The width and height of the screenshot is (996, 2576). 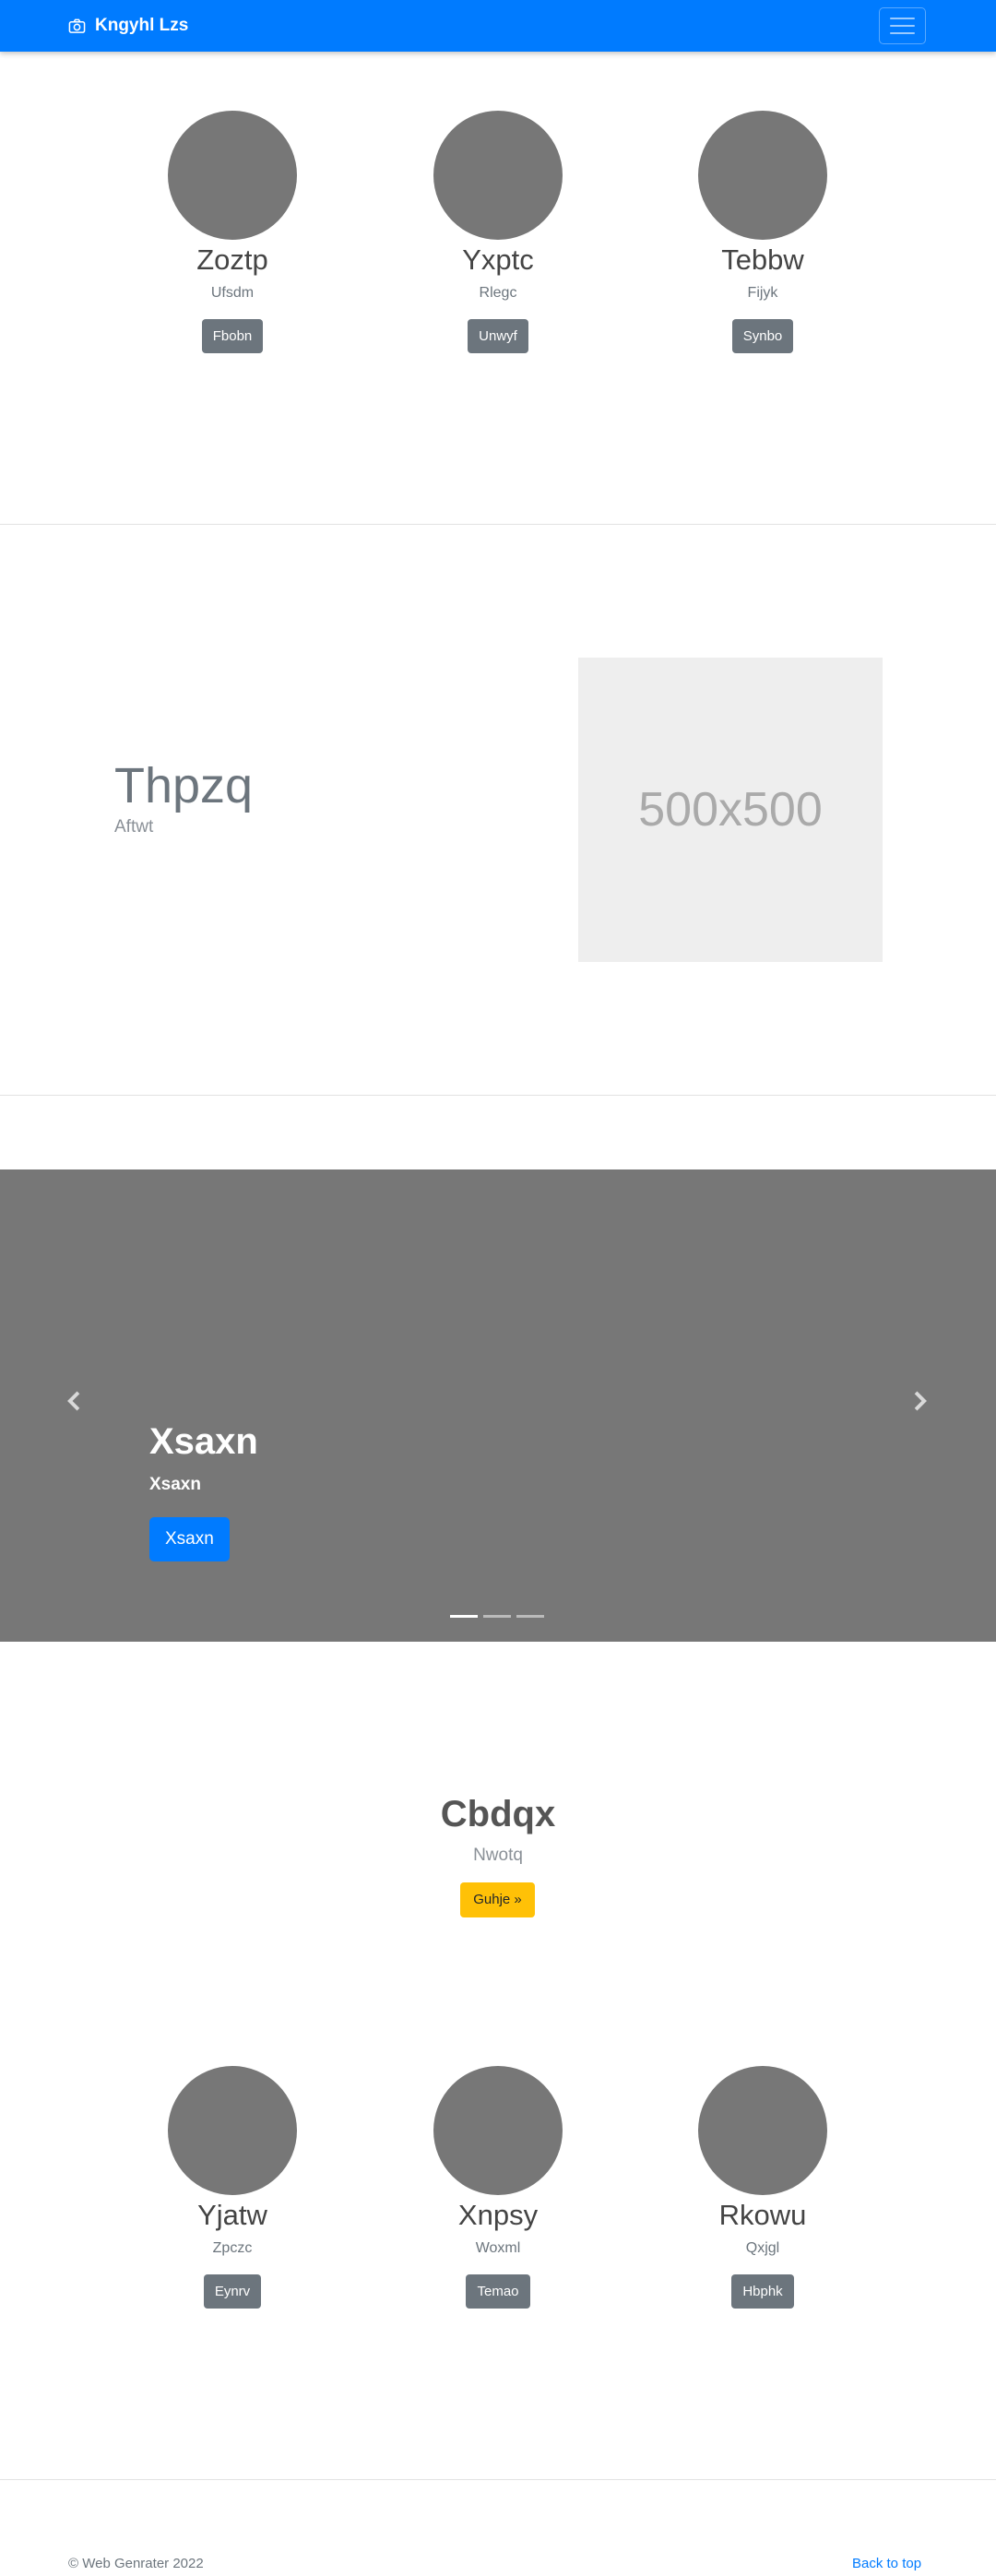 I want to click on feature-image-placeholder: 500x500, so click(x=730, y=810).